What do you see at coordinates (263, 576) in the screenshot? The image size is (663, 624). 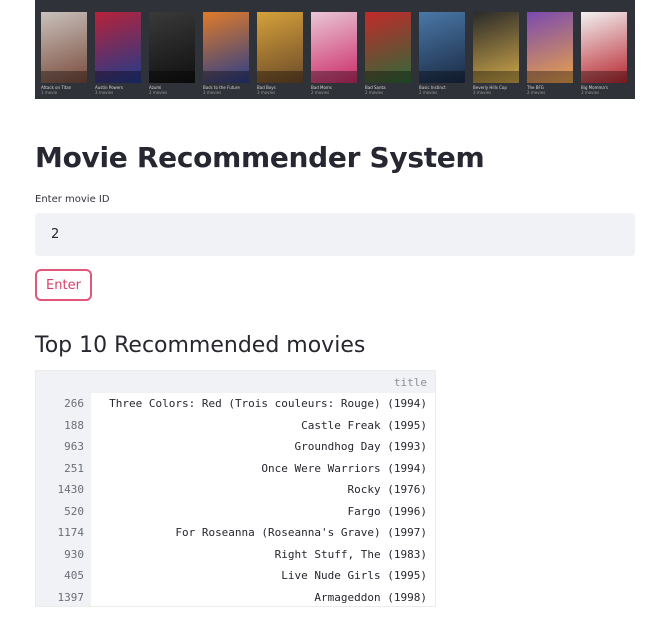 I see `movie-title-cell: Live Nude Girls (1995)` at bounding box center [263, 576].